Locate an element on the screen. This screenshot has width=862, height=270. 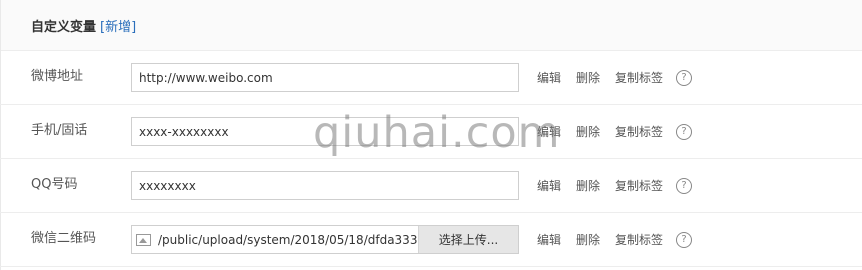
phone-input: xxxx-xxxxxxxx is located at coordinates (325, 131).